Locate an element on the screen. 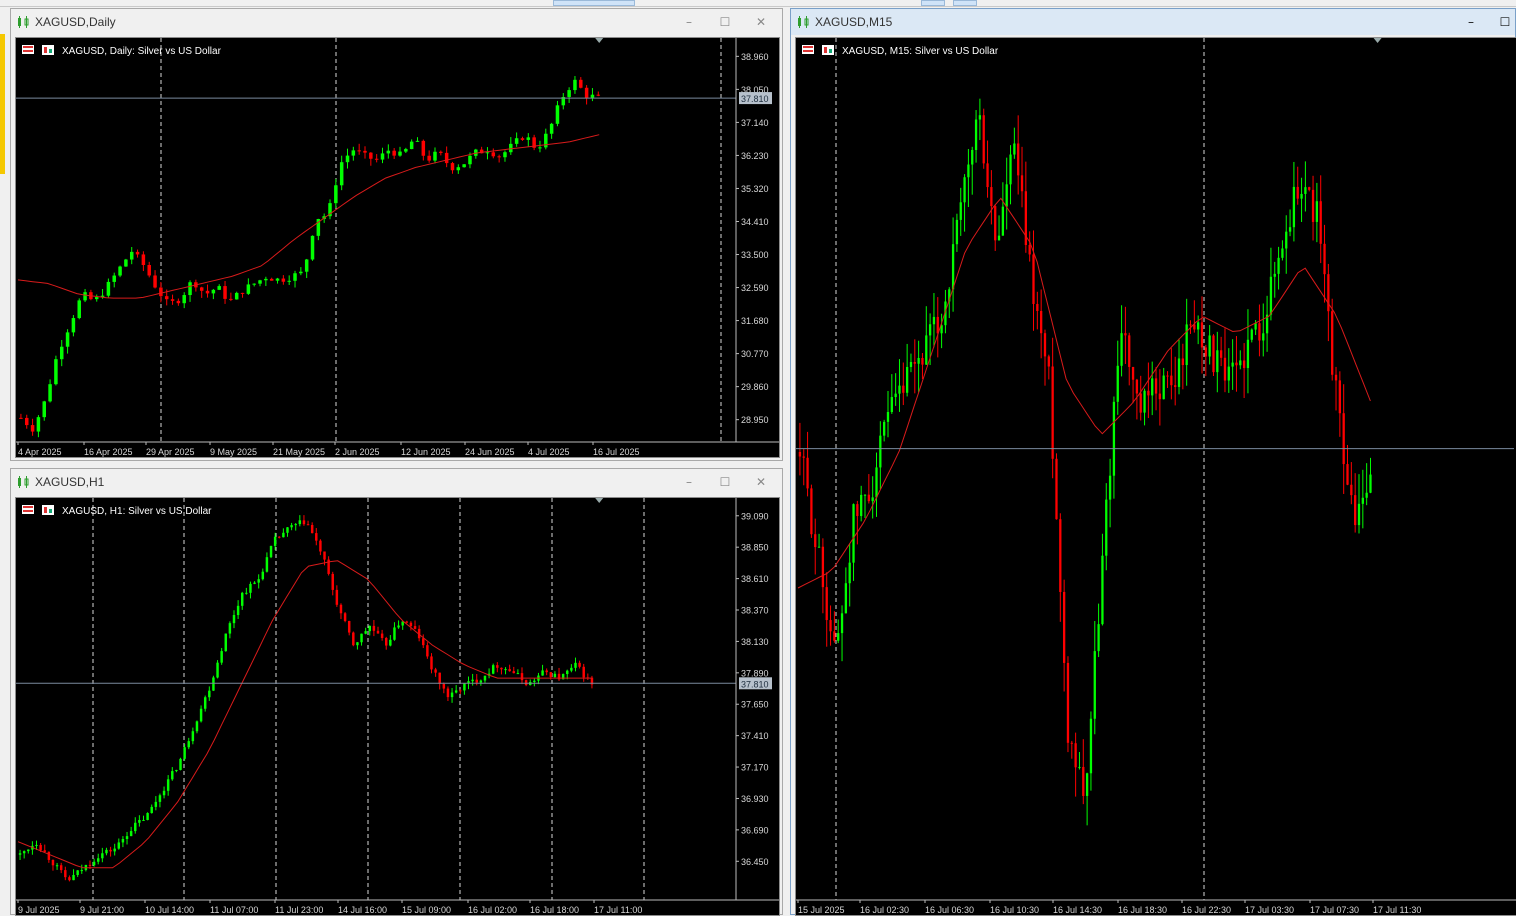 The image size is (1516, 916). top-toolbar-strip is located at coordinates (758, 3).